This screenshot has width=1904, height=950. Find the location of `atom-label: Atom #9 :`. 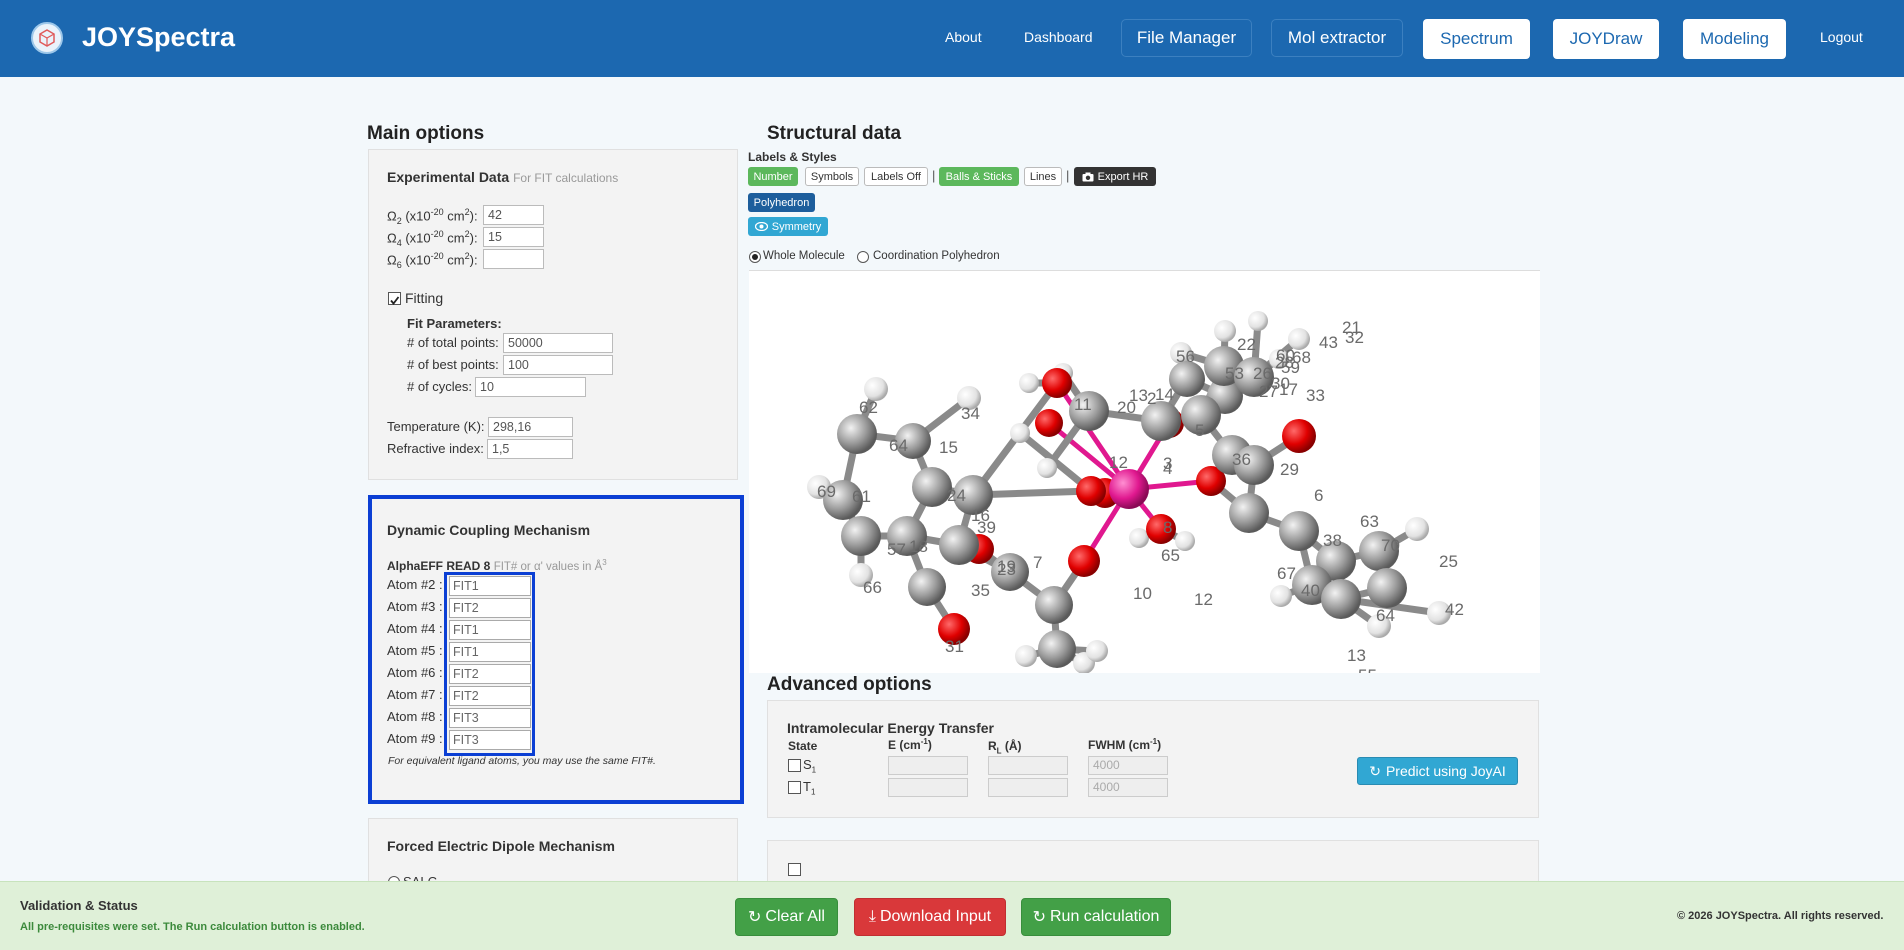

atom-label: Atom #9 : is located at coordinates (415, 738).